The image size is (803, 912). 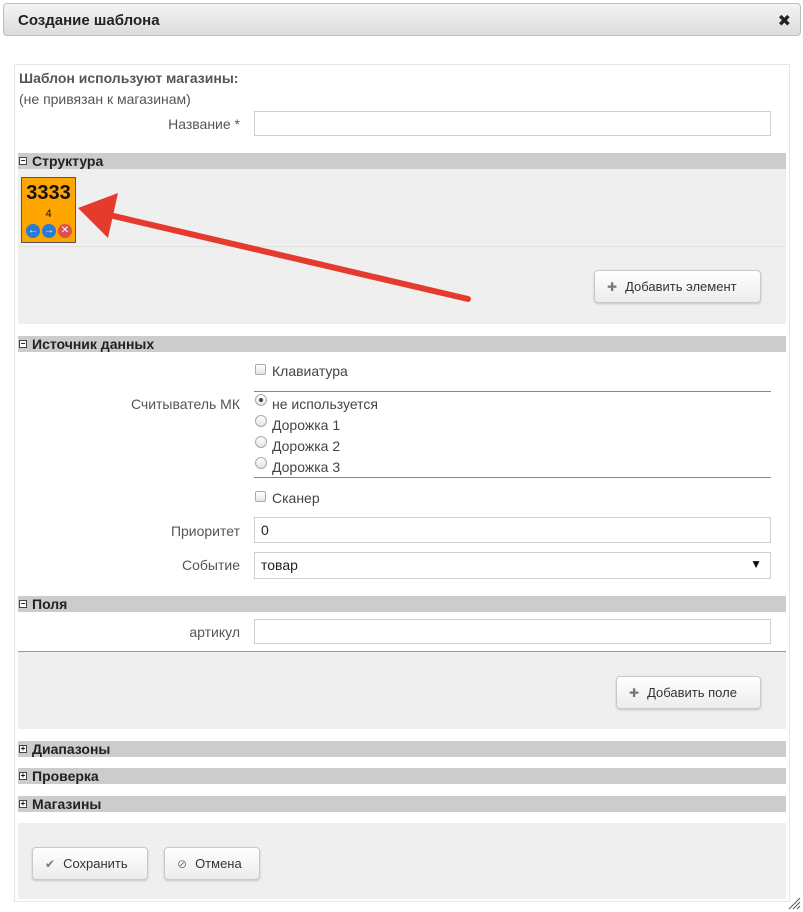 I want to click on event-select: товар ▼, so click(x=512, y=565).